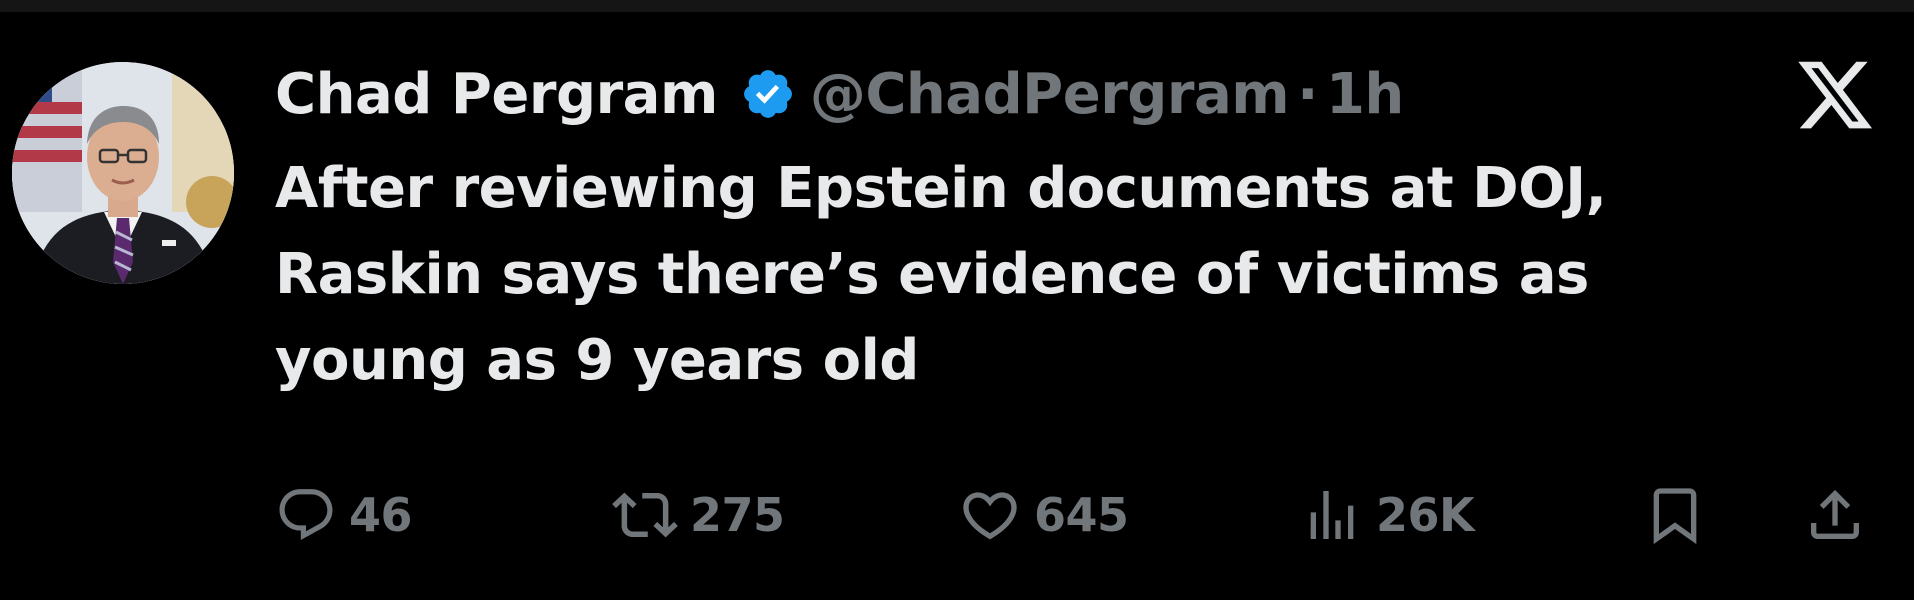 The image size is (1914, 600). I want to click on author-display-name: Chad Pergram, so click(496, 94).